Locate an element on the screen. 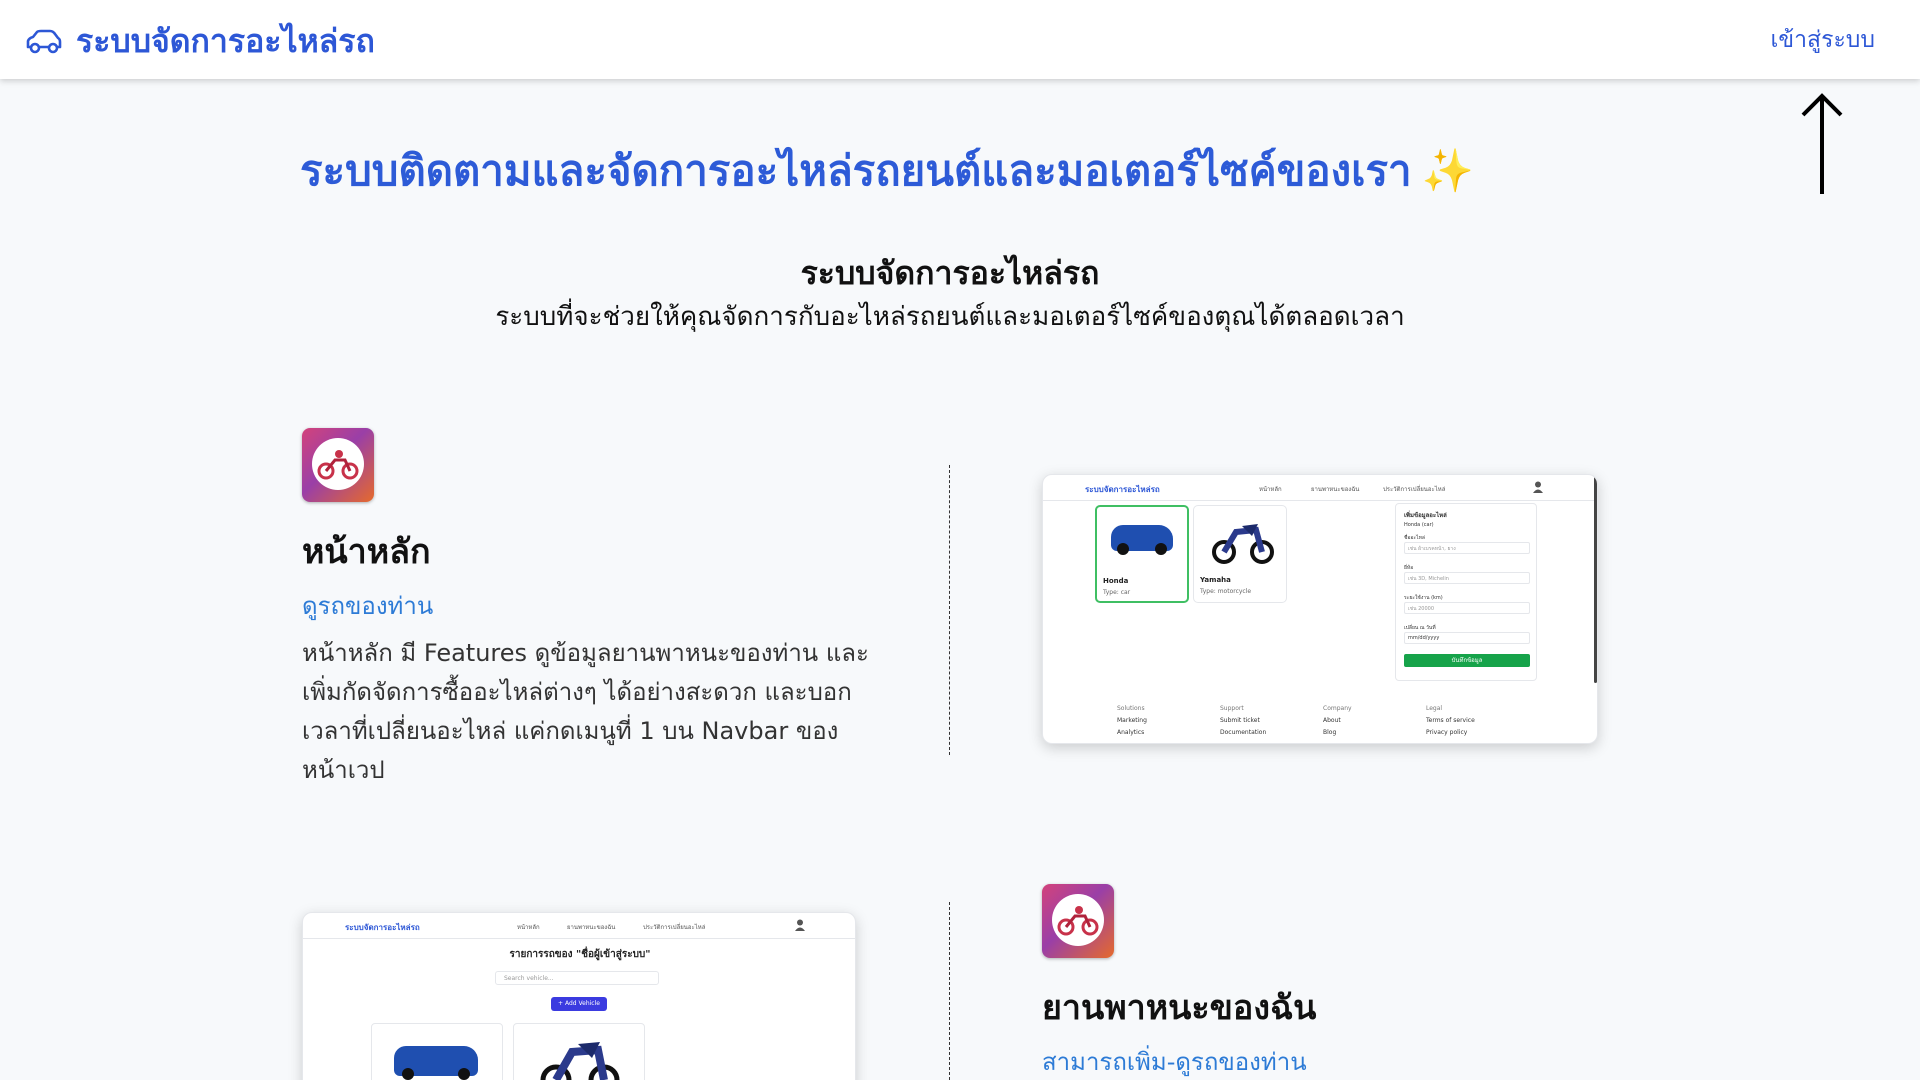  form-input: เช่น 20000 is located at coordinates (1467, 608).